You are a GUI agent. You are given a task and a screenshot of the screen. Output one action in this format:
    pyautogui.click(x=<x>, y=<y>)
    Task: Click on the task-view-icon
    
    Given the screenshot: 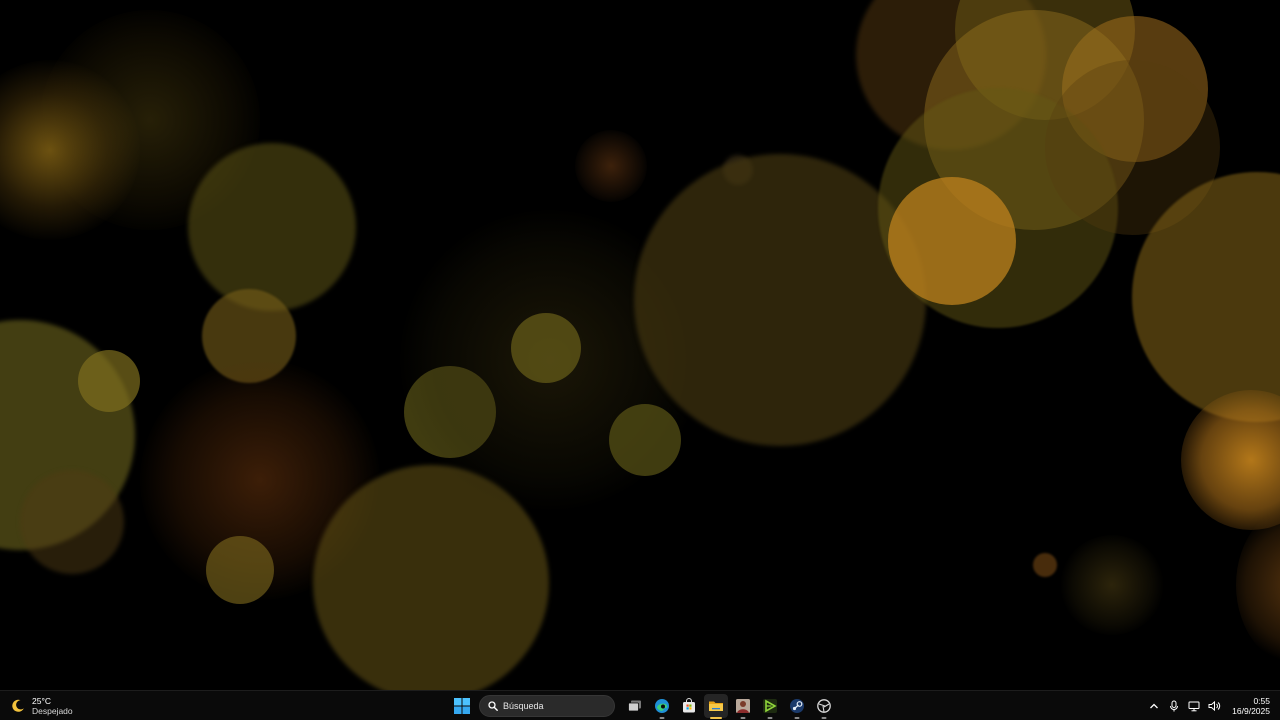 What is the action you would take?
    pyautogui.click(x=634, y=706)
    